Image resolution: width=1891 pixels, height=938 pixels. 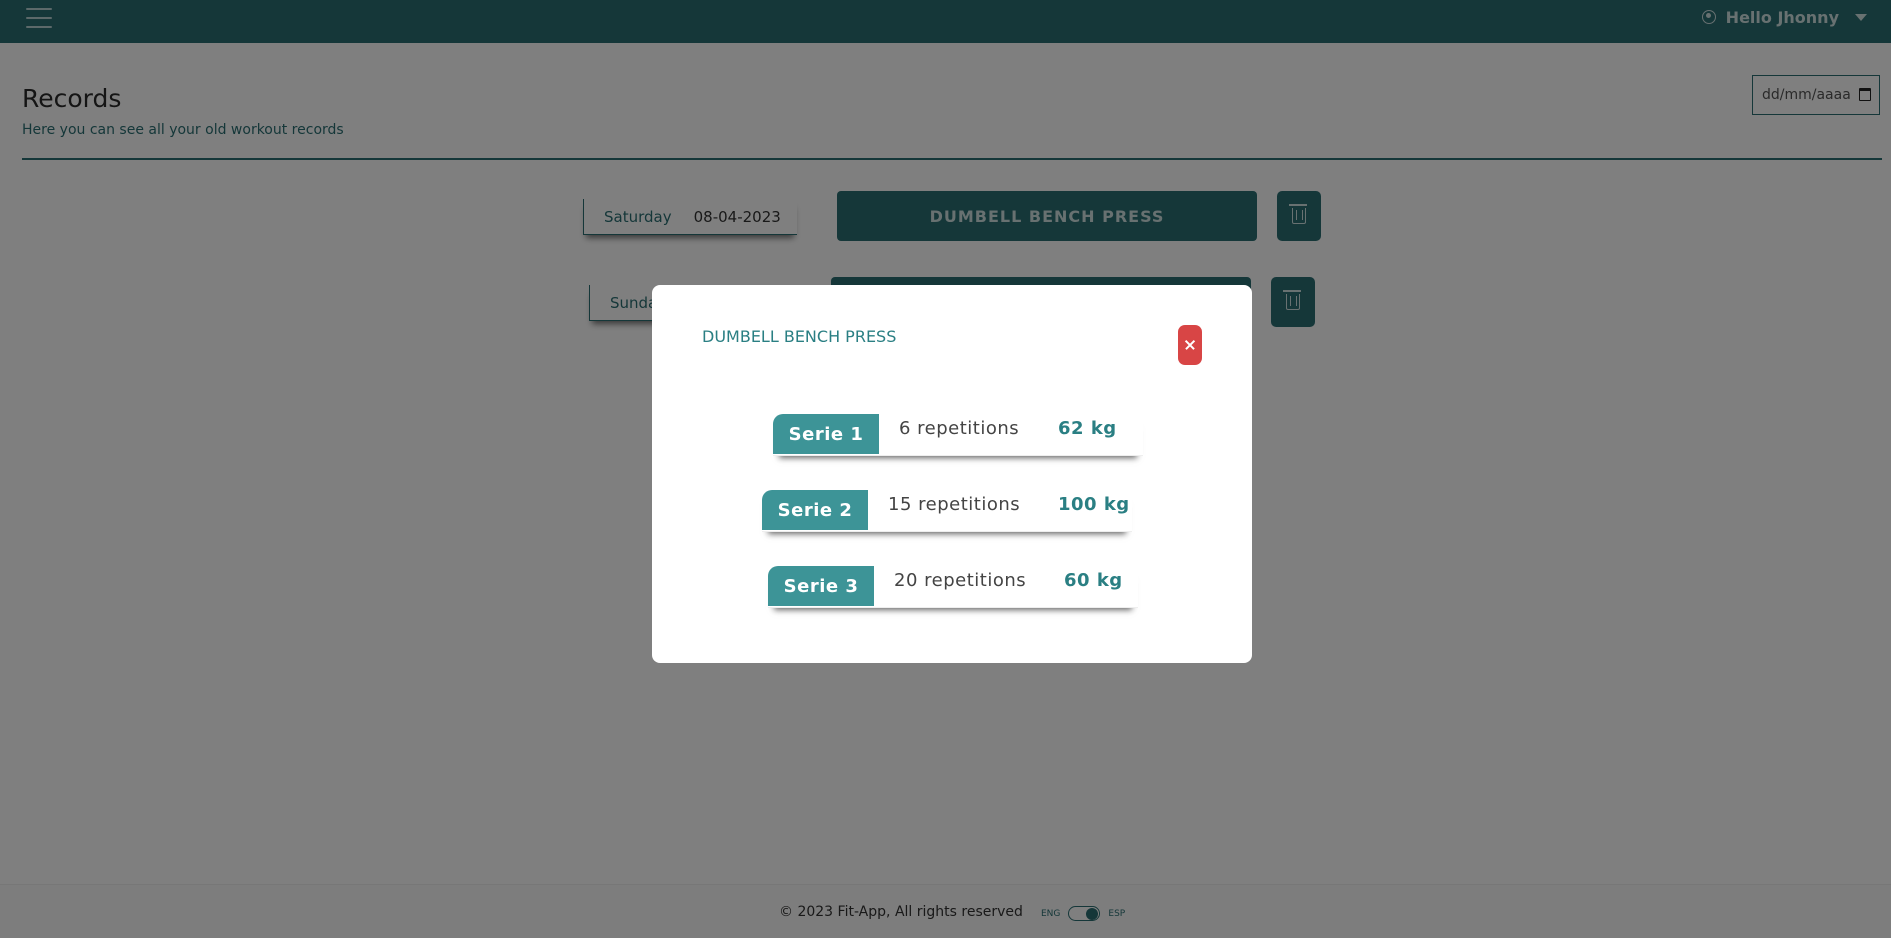 I want to click on serie-row: Serie 3 20 repetitions 60 kg, so click(x=953, y=587).